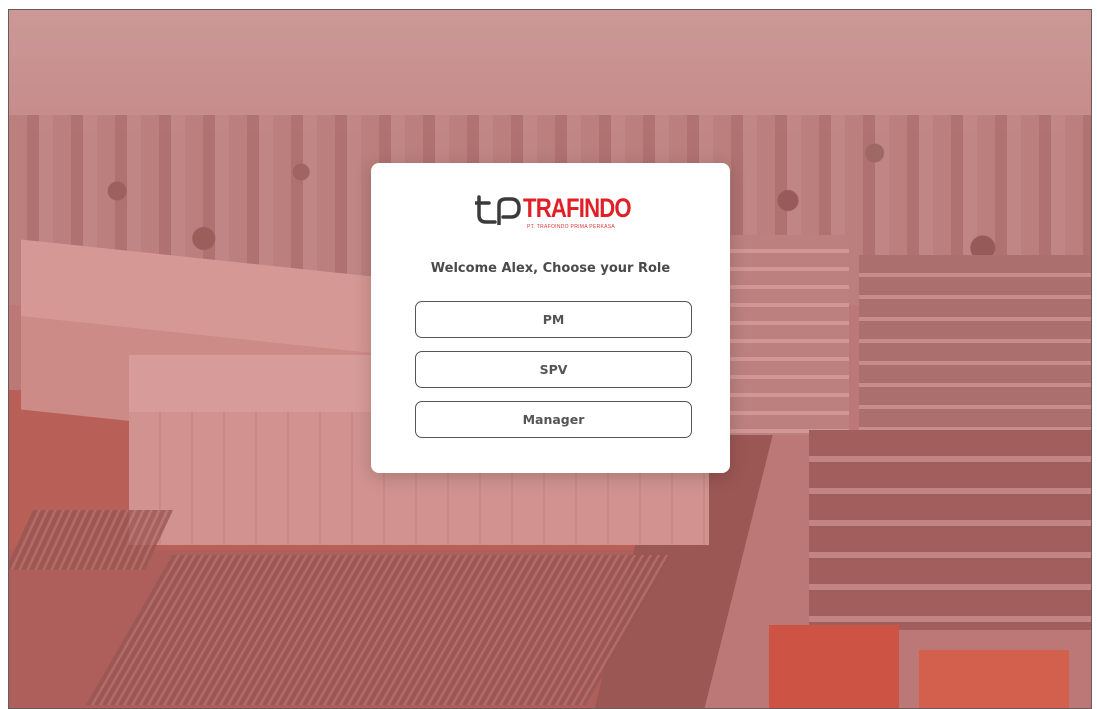 The height and width of the screenshot is (709, 1097). Describe the element at coordinates (550, 268) in the screenshot. I see `welcome-heading: Welcome Alex, Choose your Role` at that location.